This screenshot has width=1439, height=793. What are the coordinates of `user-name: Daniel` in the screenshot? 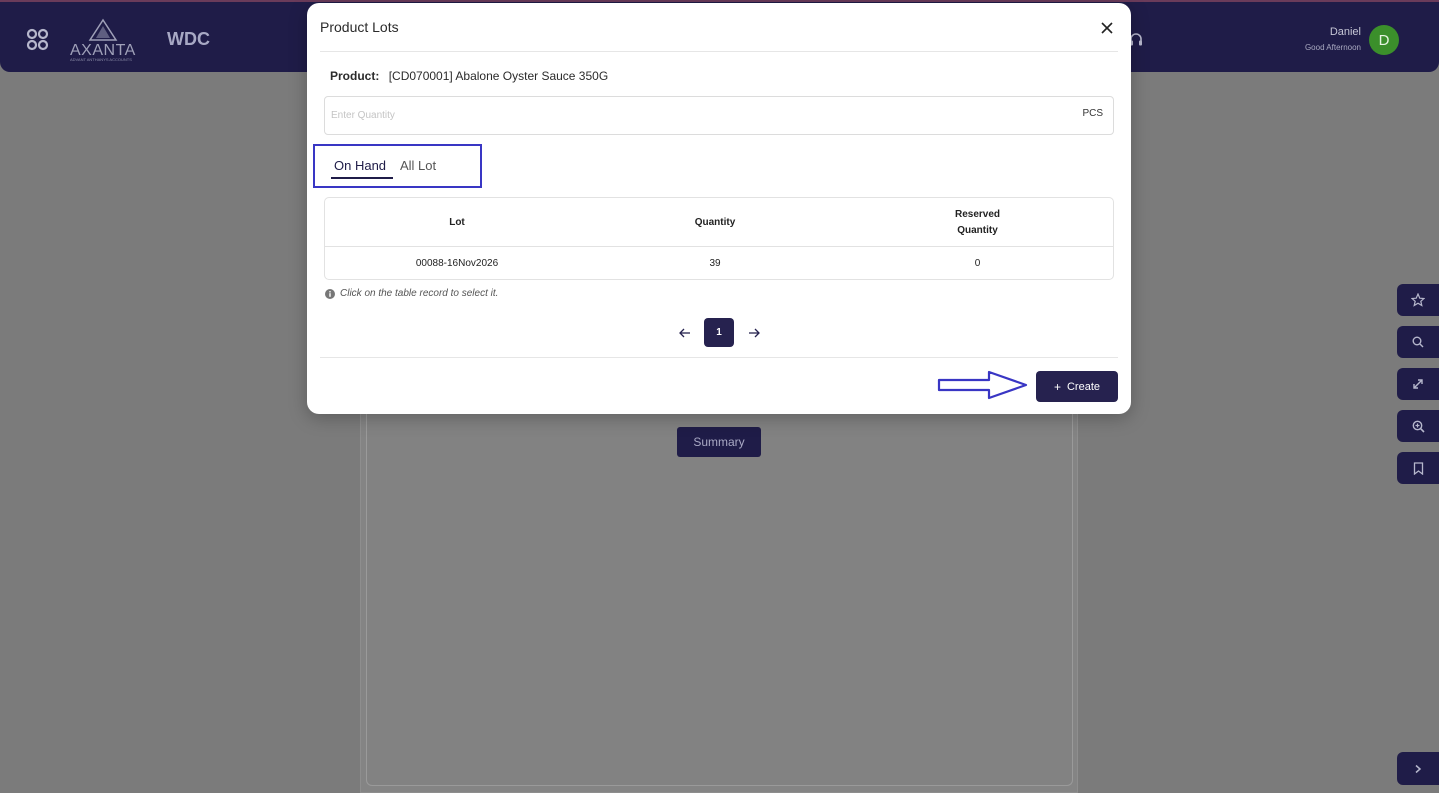 It's located at (1345, 32).